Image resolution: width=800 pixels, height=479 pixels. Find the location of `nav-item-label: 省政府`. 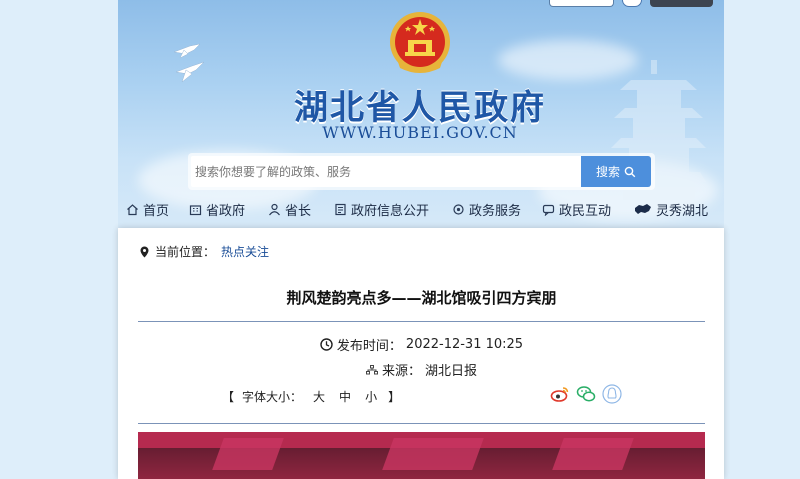

nav-item-label: 省政府 is located at coordinates (226, 211).